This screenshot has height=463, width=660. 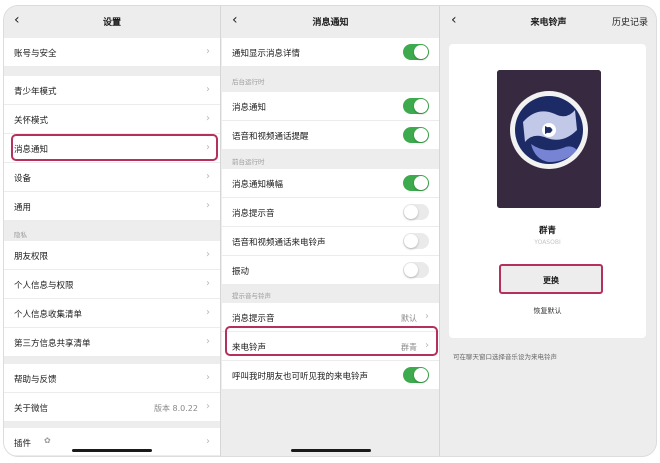 I want to click on show-details-toggle, so click(x=416, y=52).